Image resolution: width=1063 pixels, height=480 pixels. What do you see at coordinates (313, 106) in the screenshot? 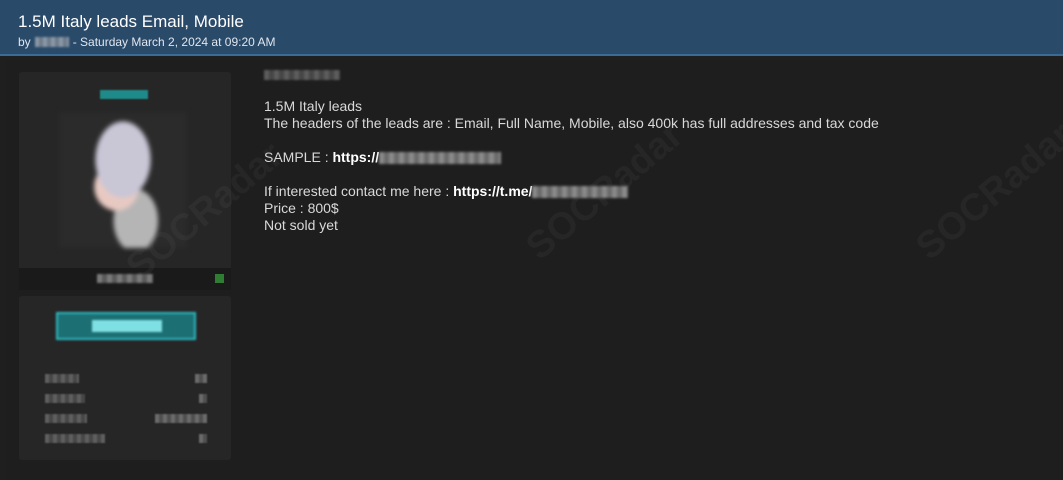
I see `post-line: 1.5M Italy leads` at bounding box center [313, 106].